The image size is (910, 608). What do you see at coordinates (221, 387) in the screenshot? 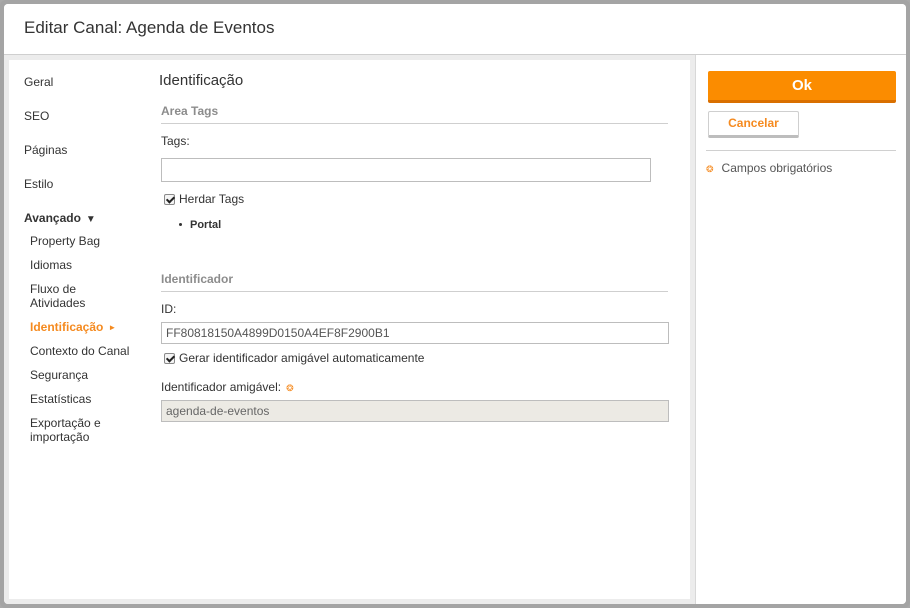
I see `identificador-amigavel-label: Identificador amigável:` at bounding box center [221, 387].